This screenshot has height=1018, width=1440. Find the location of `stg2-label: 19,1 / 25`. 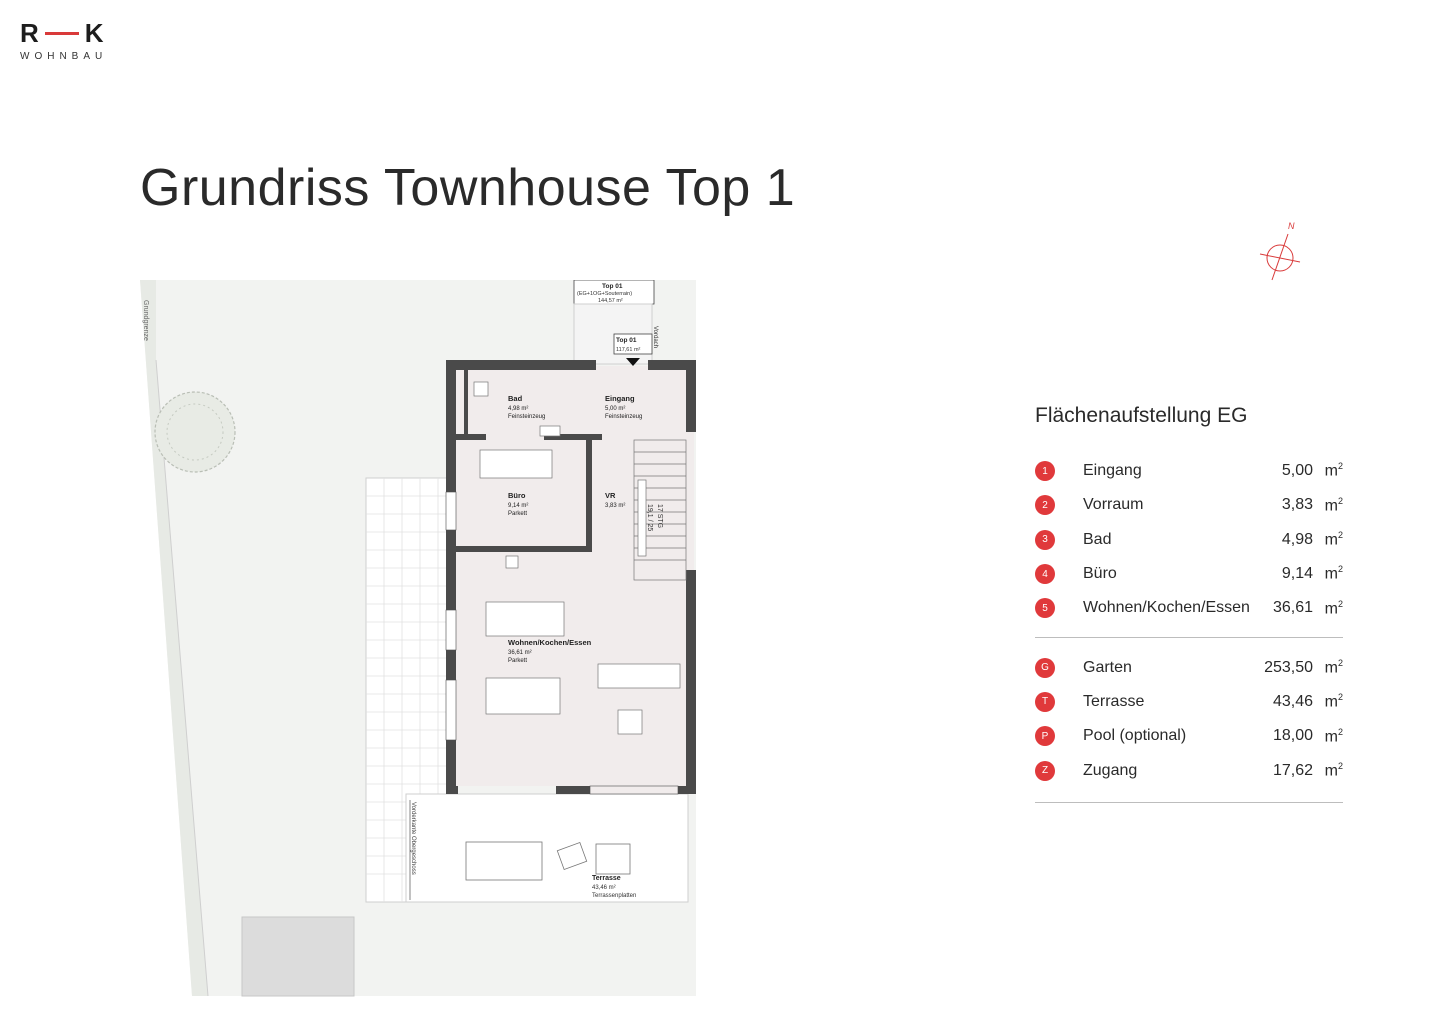

stg2-label: 19,1 / 25 is located at coordinates (649, 517).